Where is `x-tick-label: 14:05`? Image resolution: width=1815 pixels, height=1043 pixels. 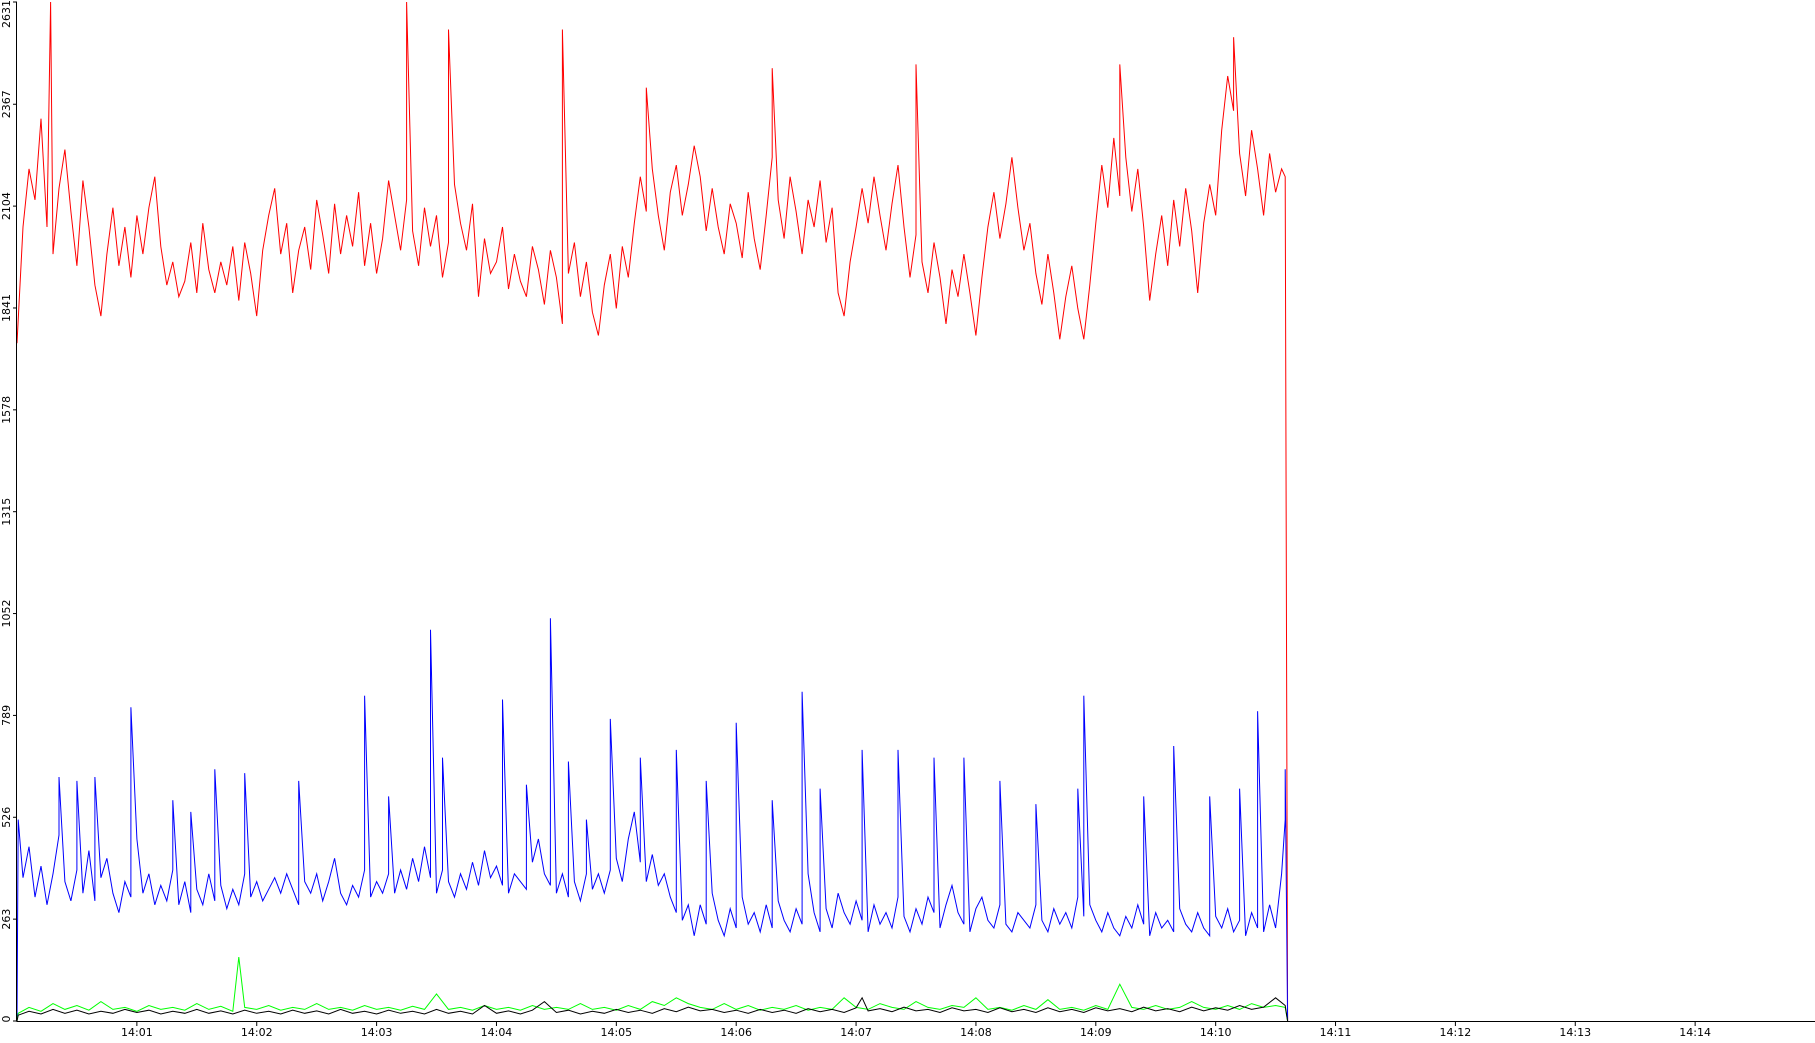
x-tick-label: 14:05 is located at coordinates (616, 1032).